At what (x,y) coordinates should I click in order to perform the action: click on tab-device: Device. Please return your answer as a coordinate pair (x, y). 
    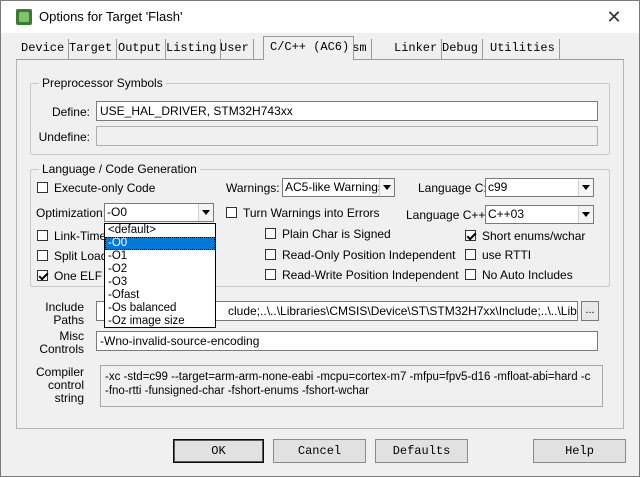
    Looking at the image, I should click on (43, 49).